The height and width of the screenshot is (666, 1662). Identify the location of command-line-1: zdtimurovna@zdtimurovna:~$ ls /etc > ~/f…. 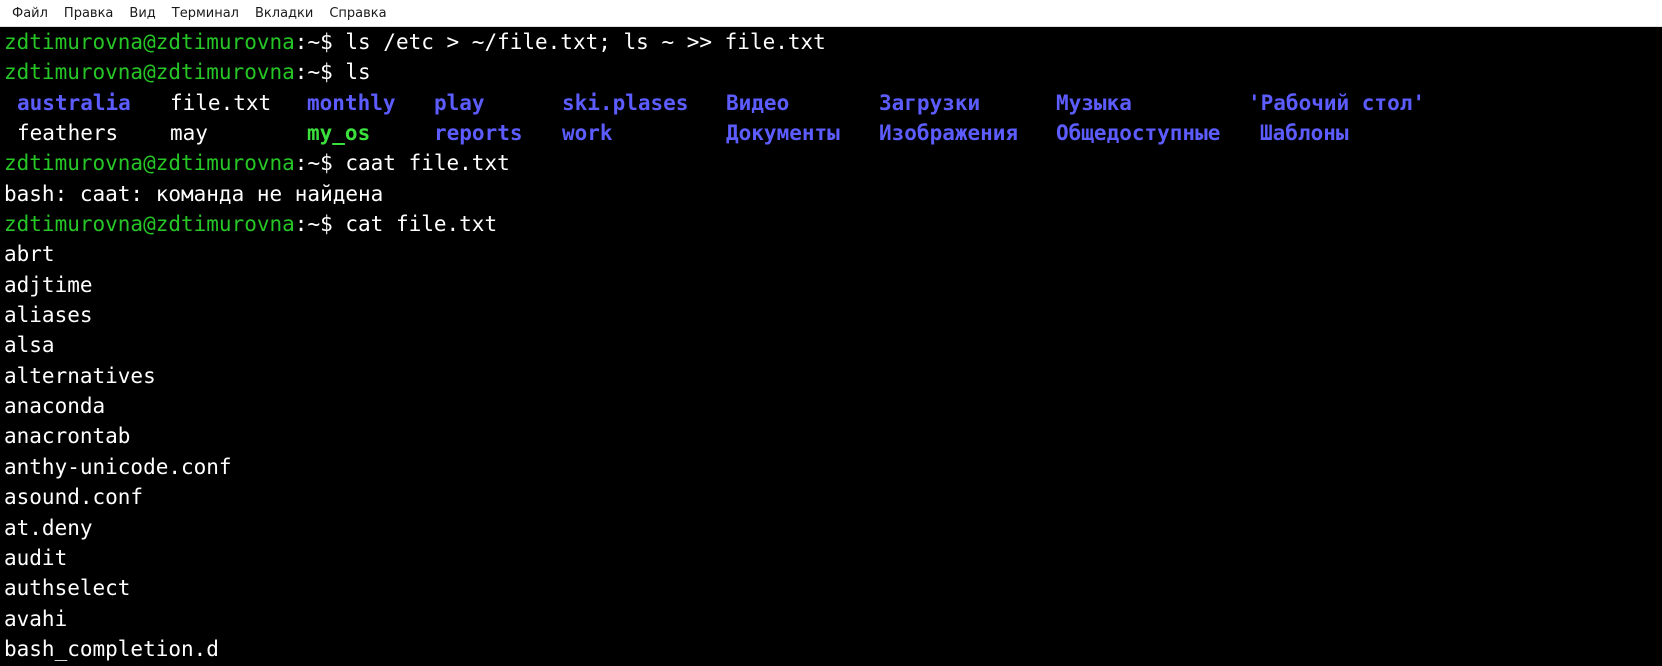
(831, 42).